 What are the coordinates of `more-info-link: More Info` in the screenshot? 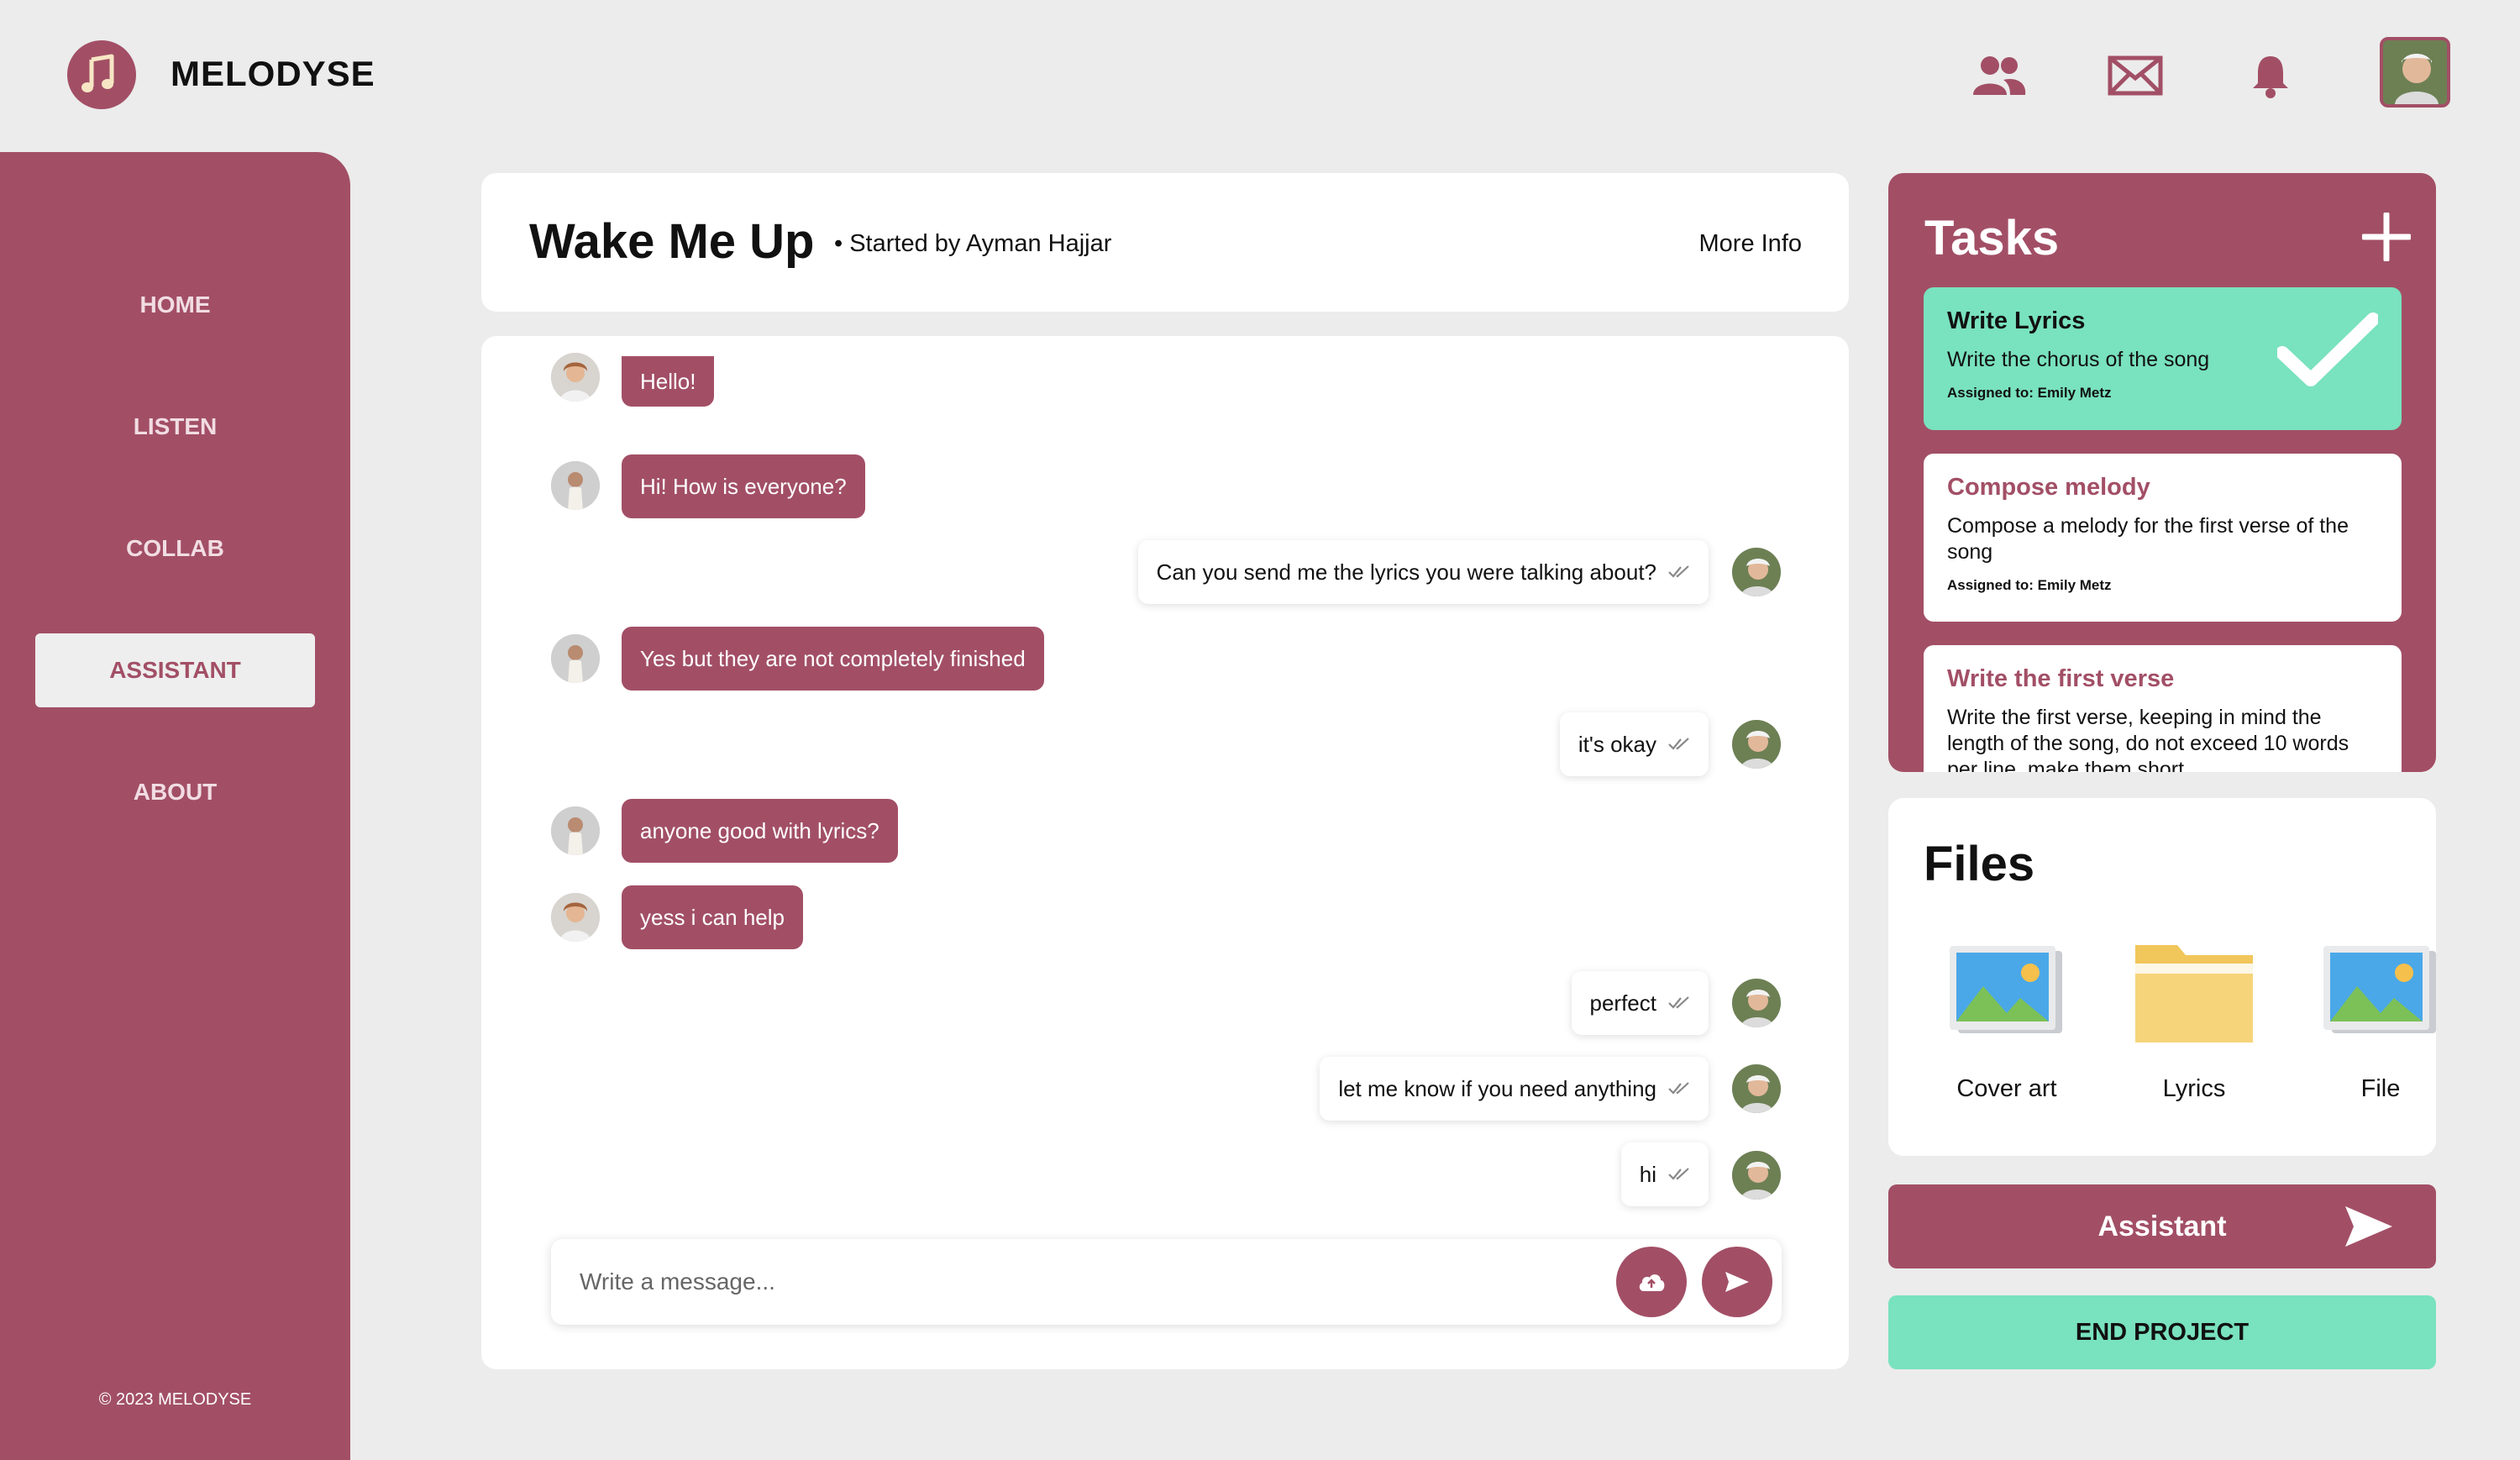 It's located at (1751, 244).